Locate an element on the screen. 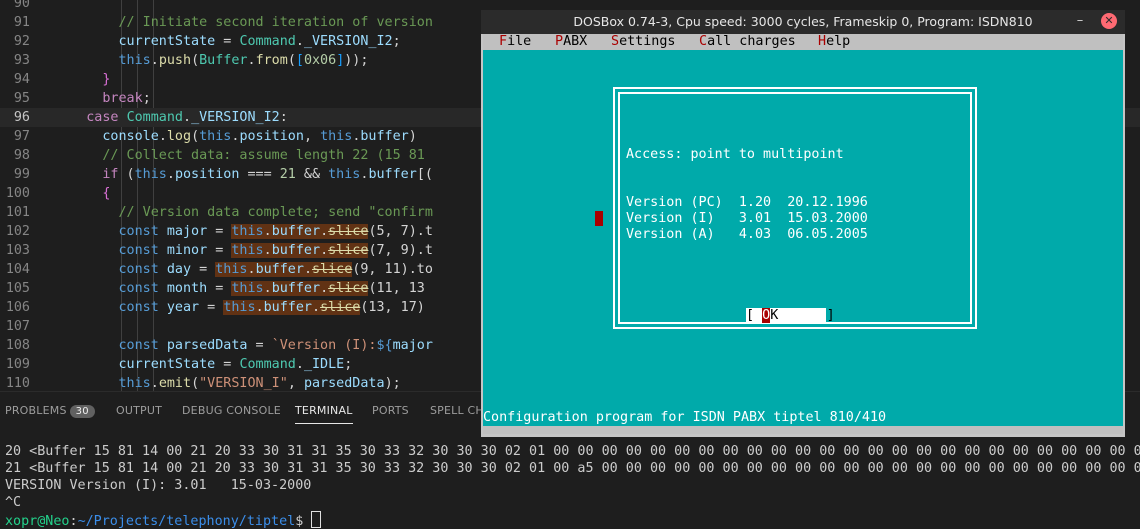 Image resolution: width=1140 pixels, height=529 pixels. line-number: 101 is located at coordinates (17, 212).